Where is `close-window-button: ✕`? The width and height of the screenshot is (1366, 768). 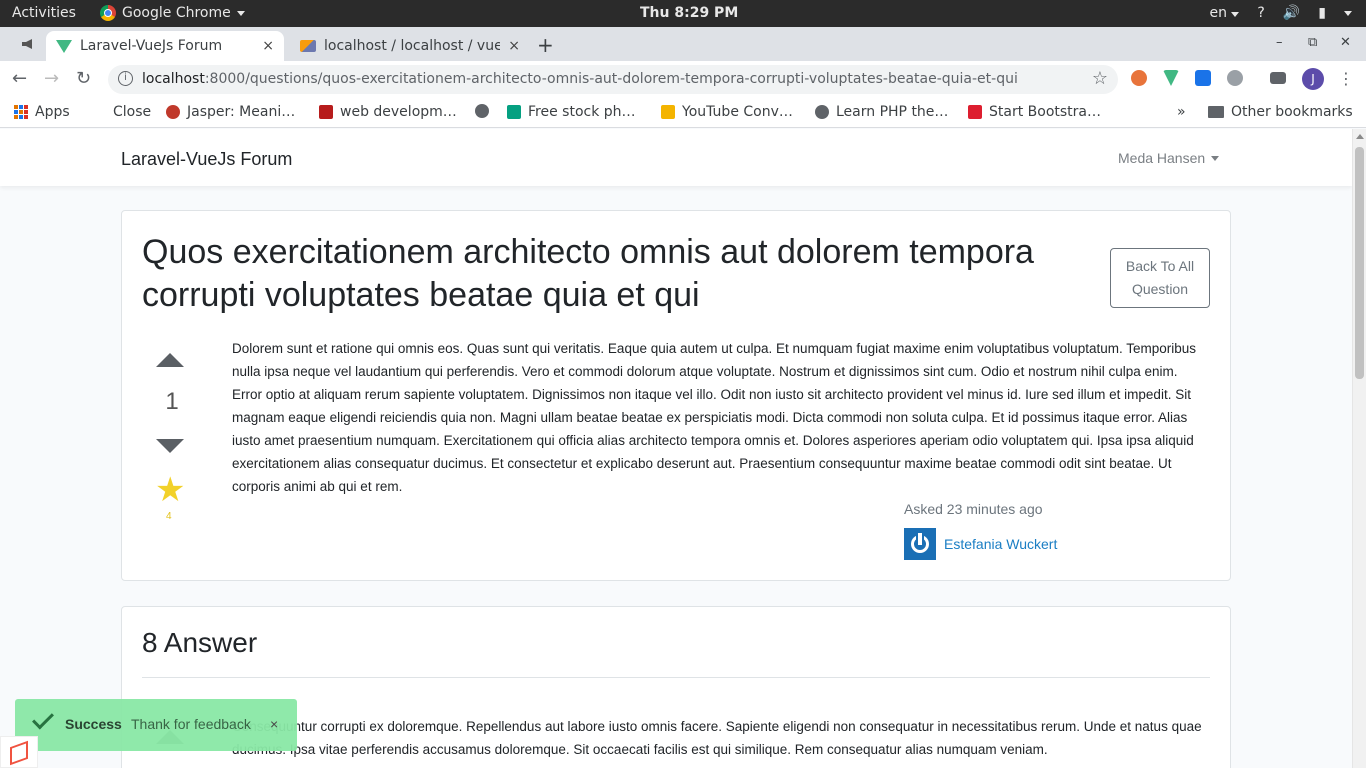 close-window-button: ✕ is located at coordinates (1345, 42).